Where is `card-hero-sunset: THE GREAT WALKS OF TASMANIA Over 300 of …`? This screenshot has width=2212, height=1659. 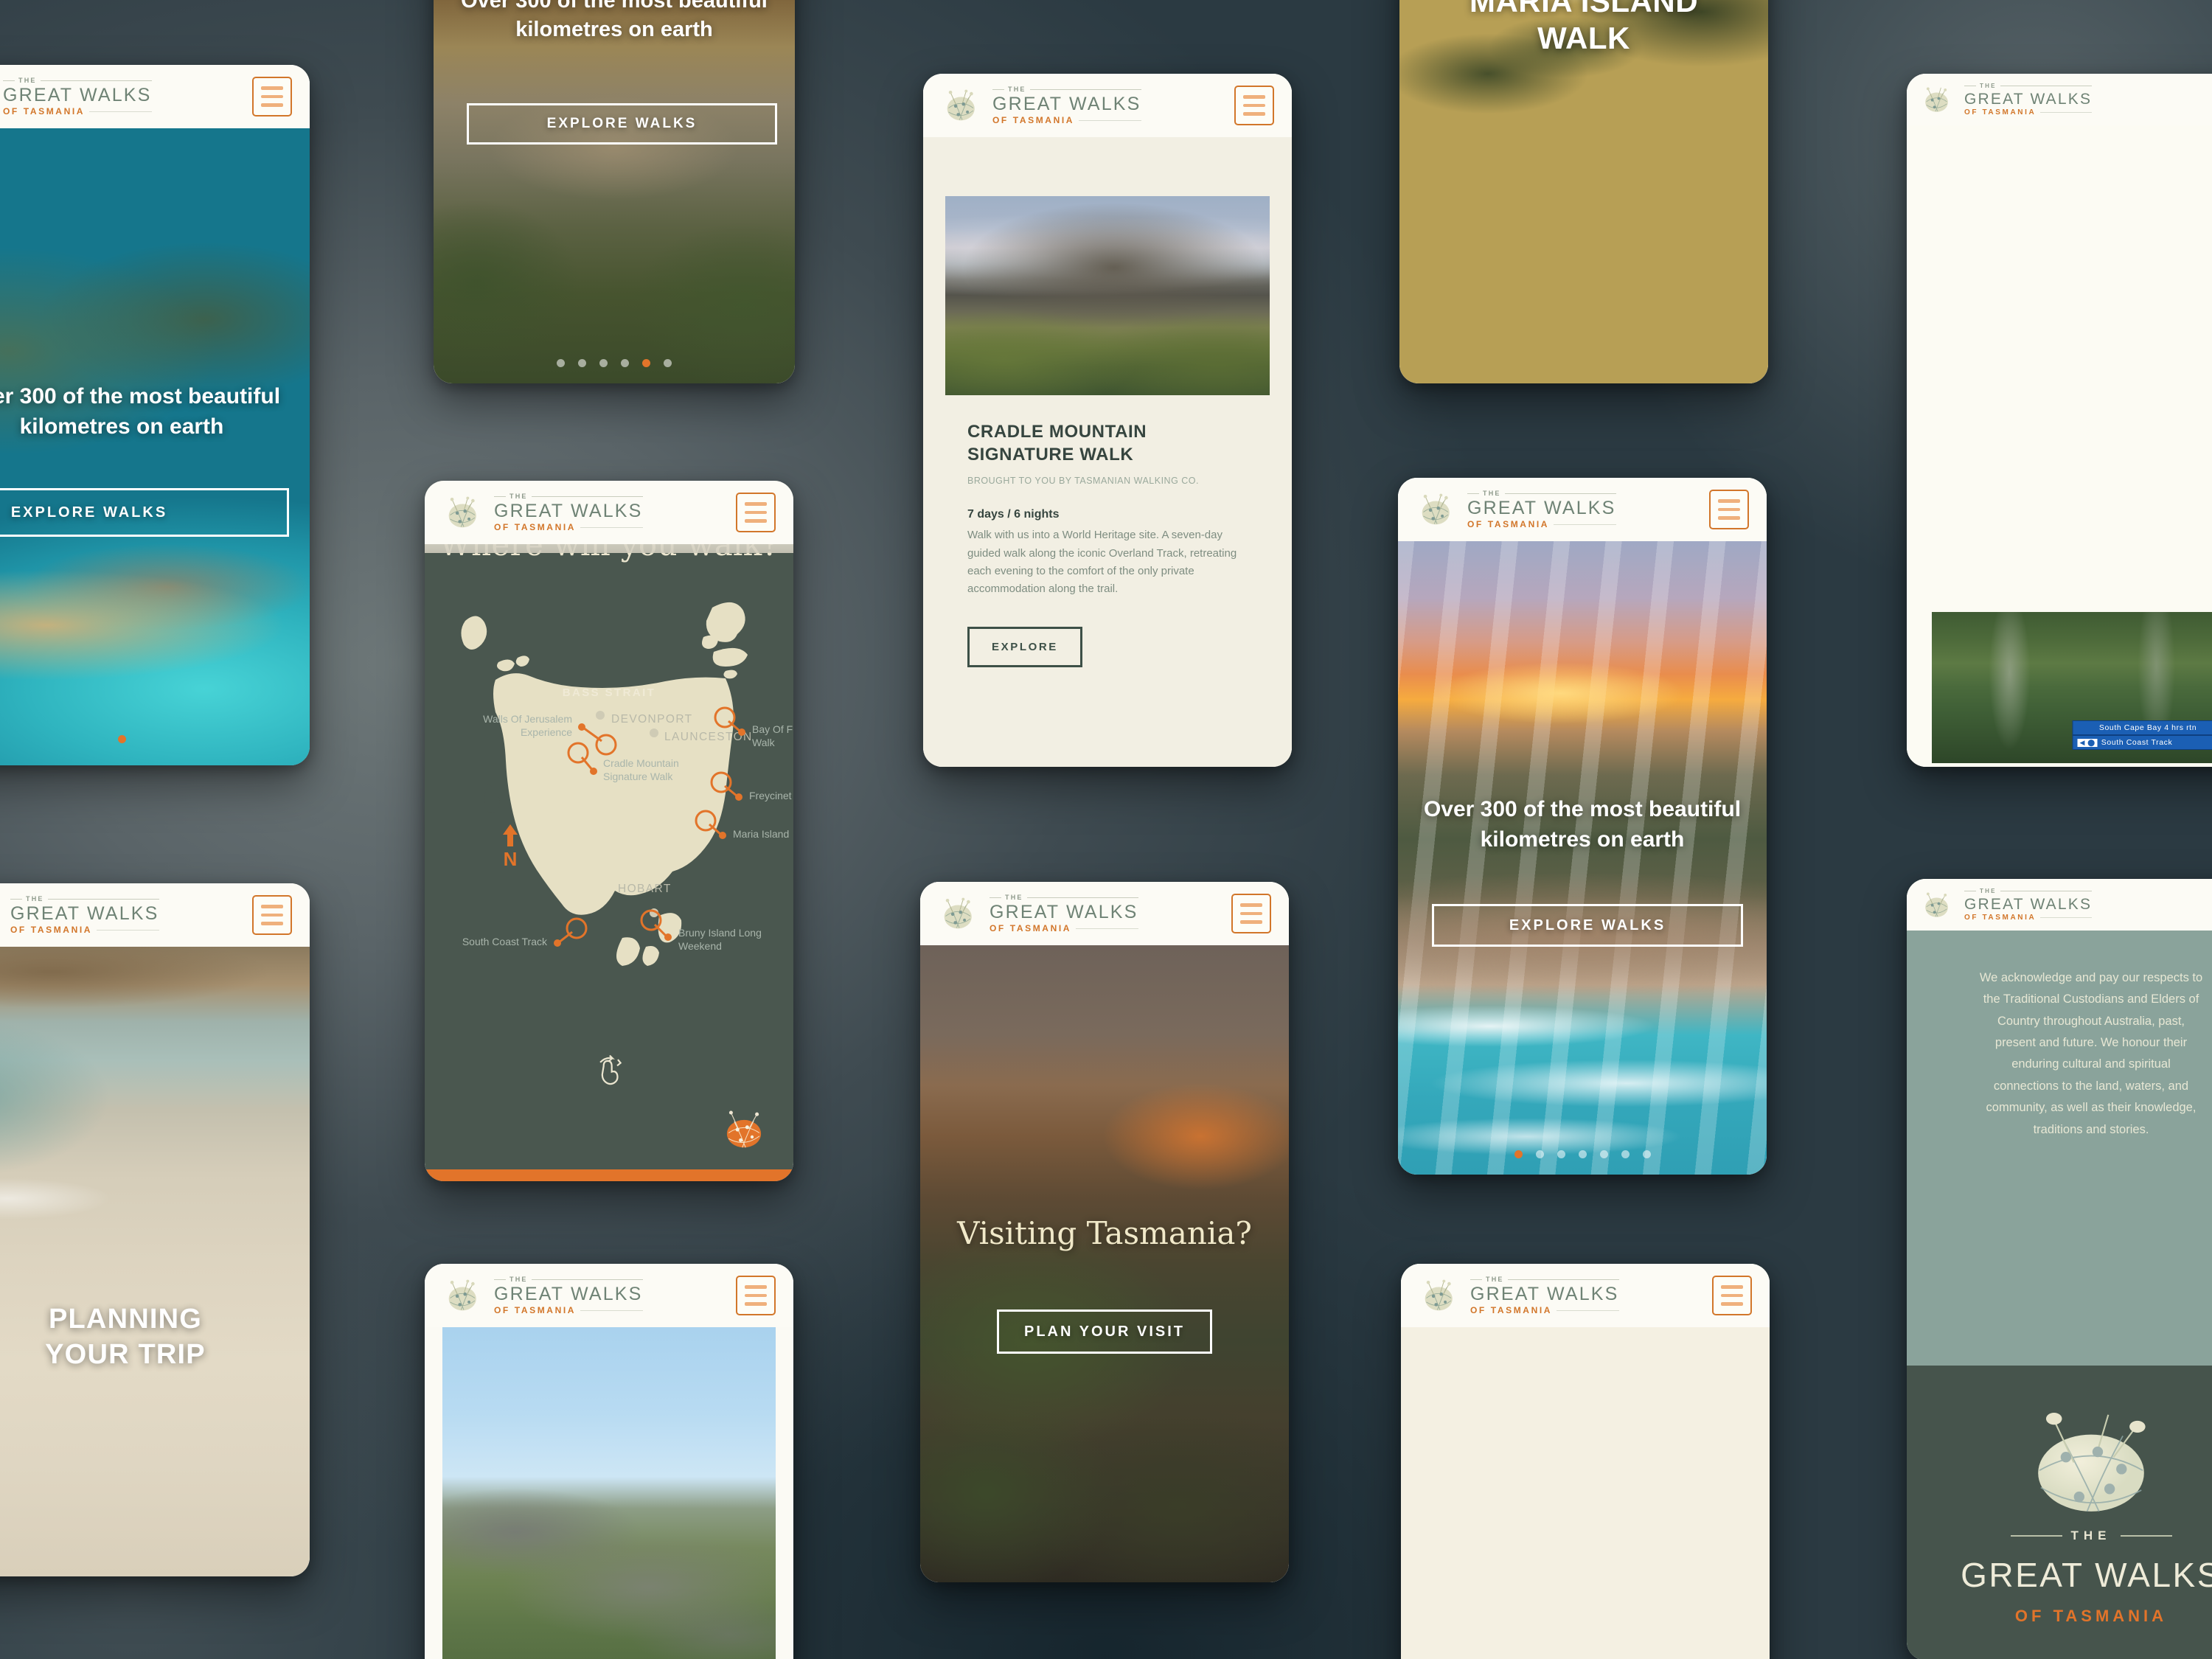
card-hero-sunset: THE GREAT WALKS OF TASMANIA Over 300 of … is located at coordinates (1582, 826).